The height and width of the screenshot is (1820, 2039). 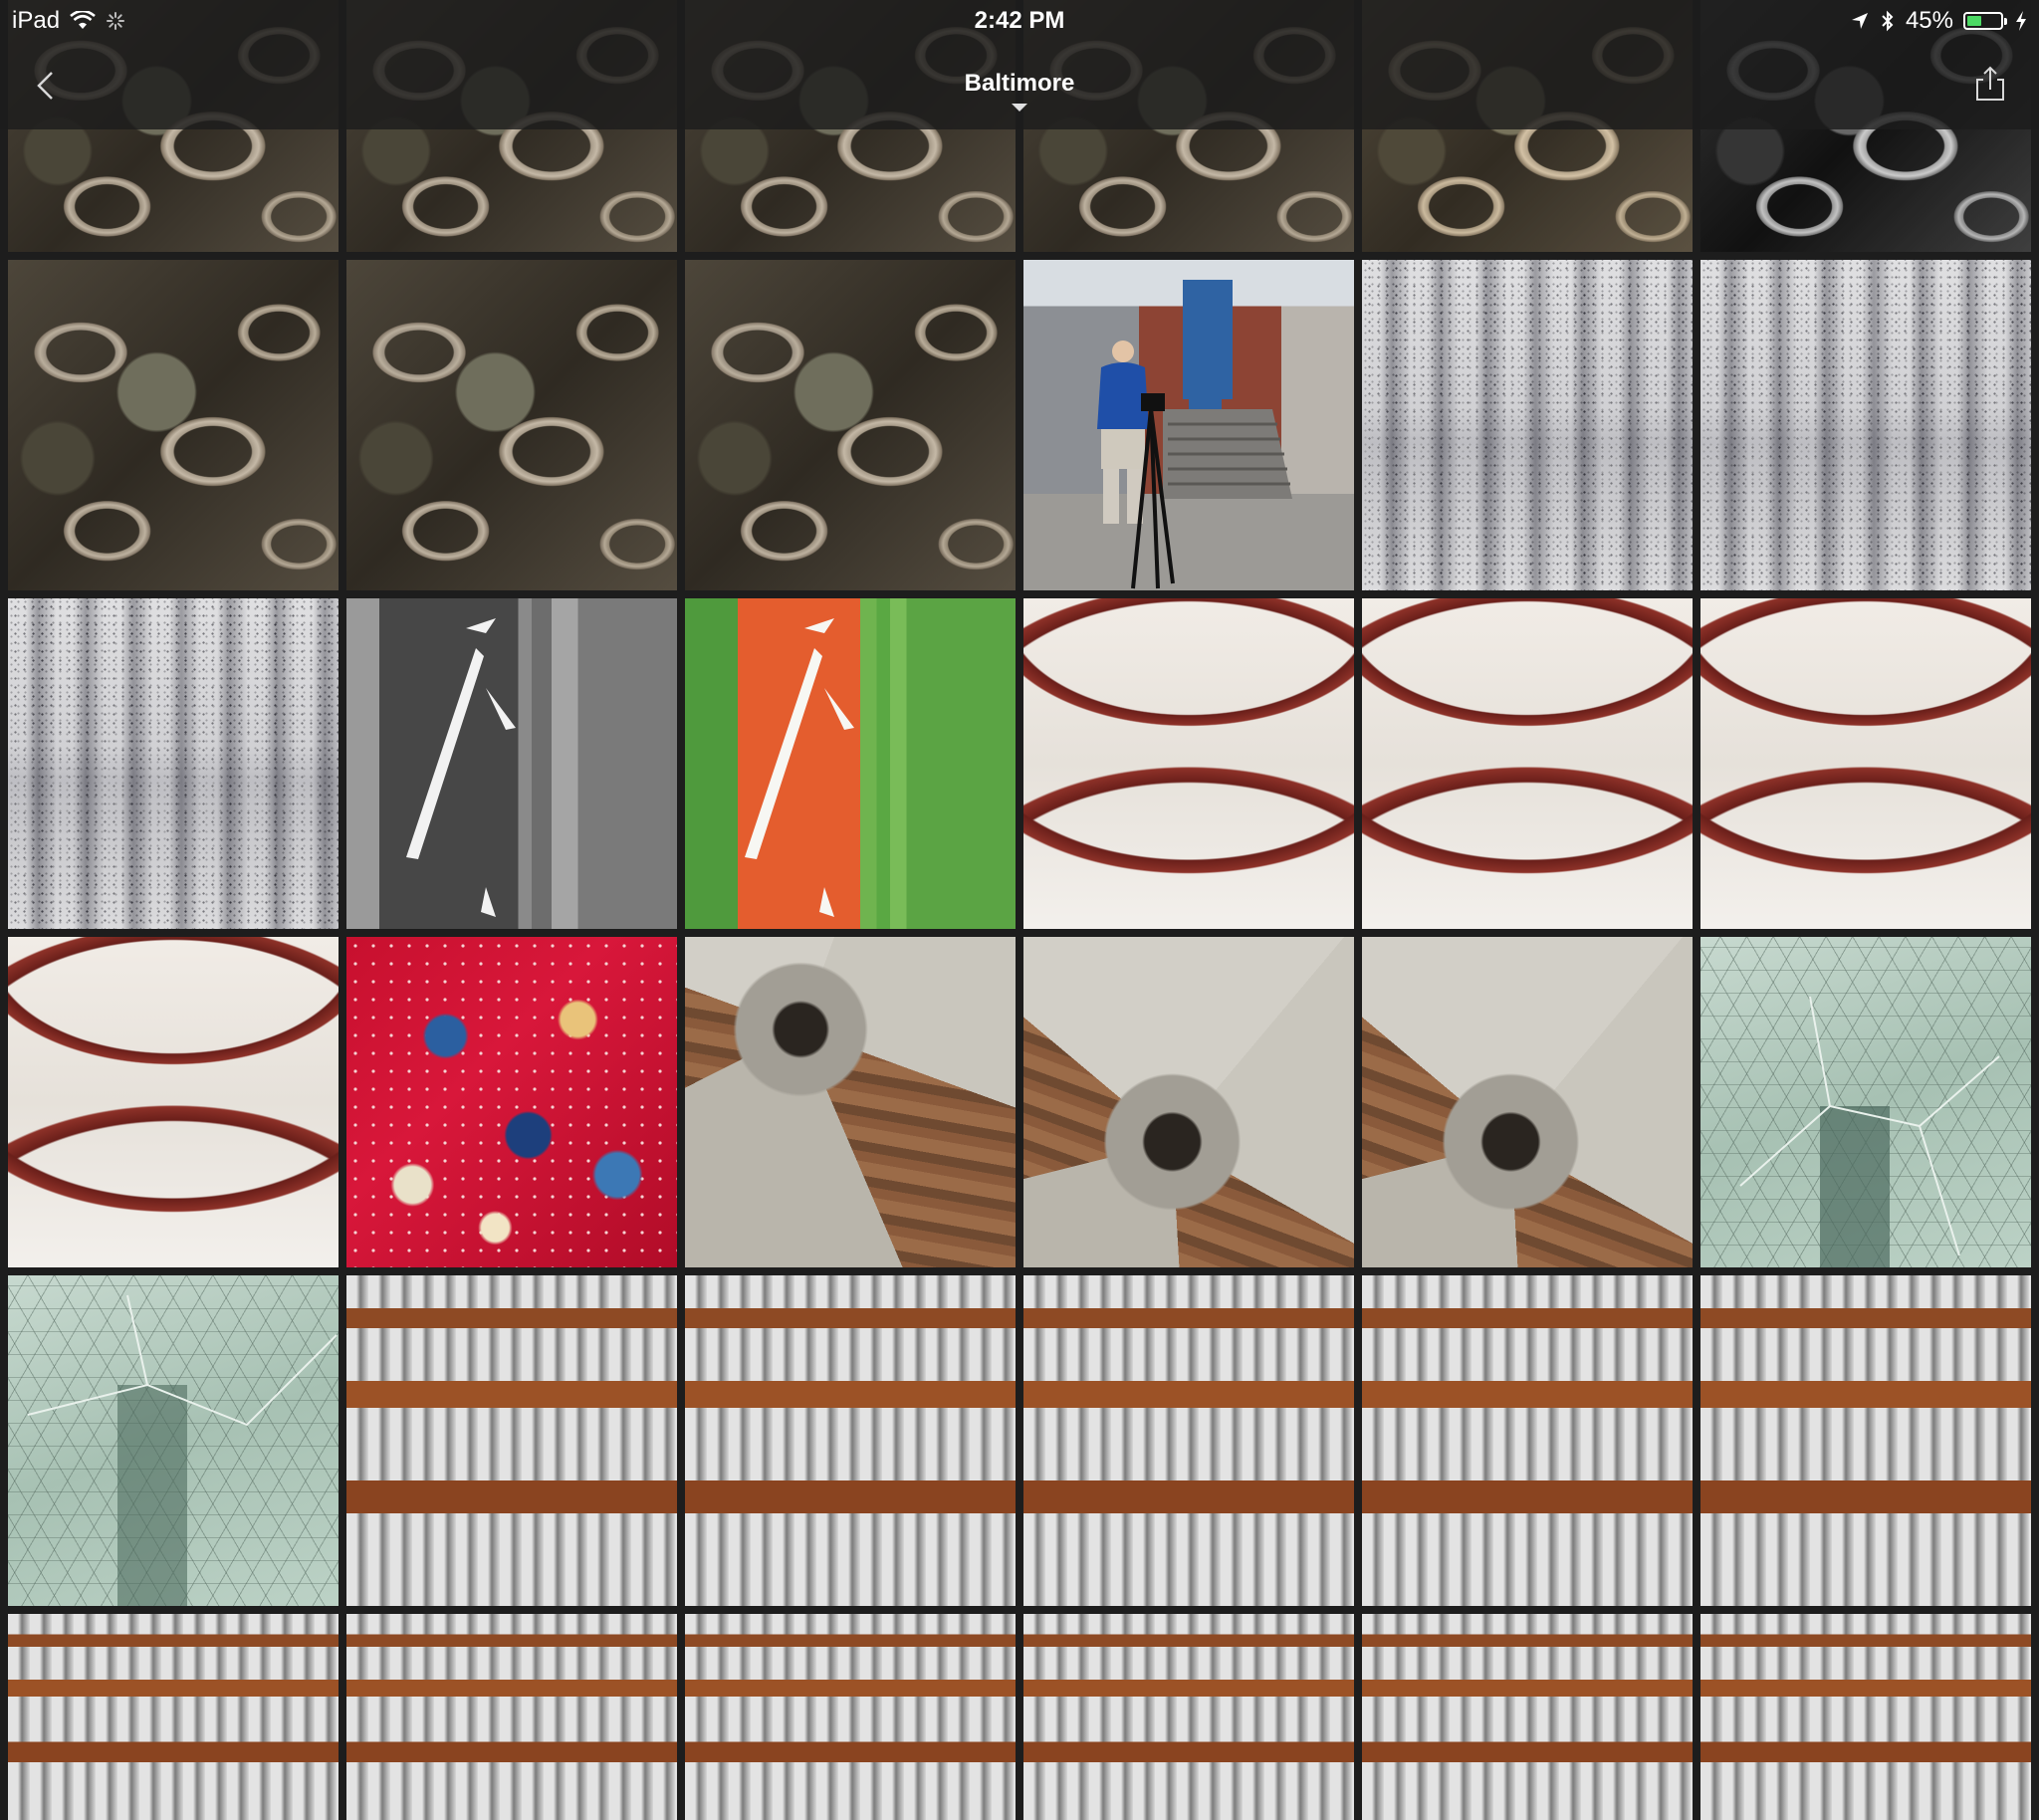 What do you see at coordinates (1019, 108) in the screenshot?
I see `caret-down-icon` at bounding box center [1019, 108].